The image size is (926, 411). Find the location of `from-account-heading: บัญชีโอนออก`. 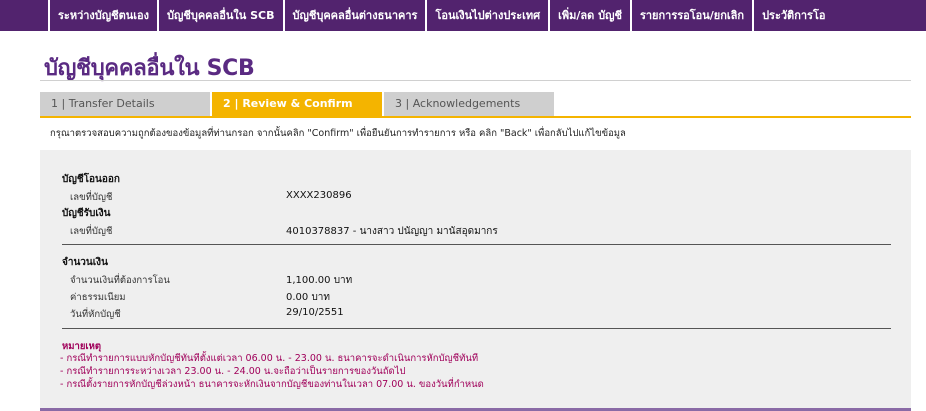

from-account-heading: บัญชีโอนออก is located at coordinates (91, 179).